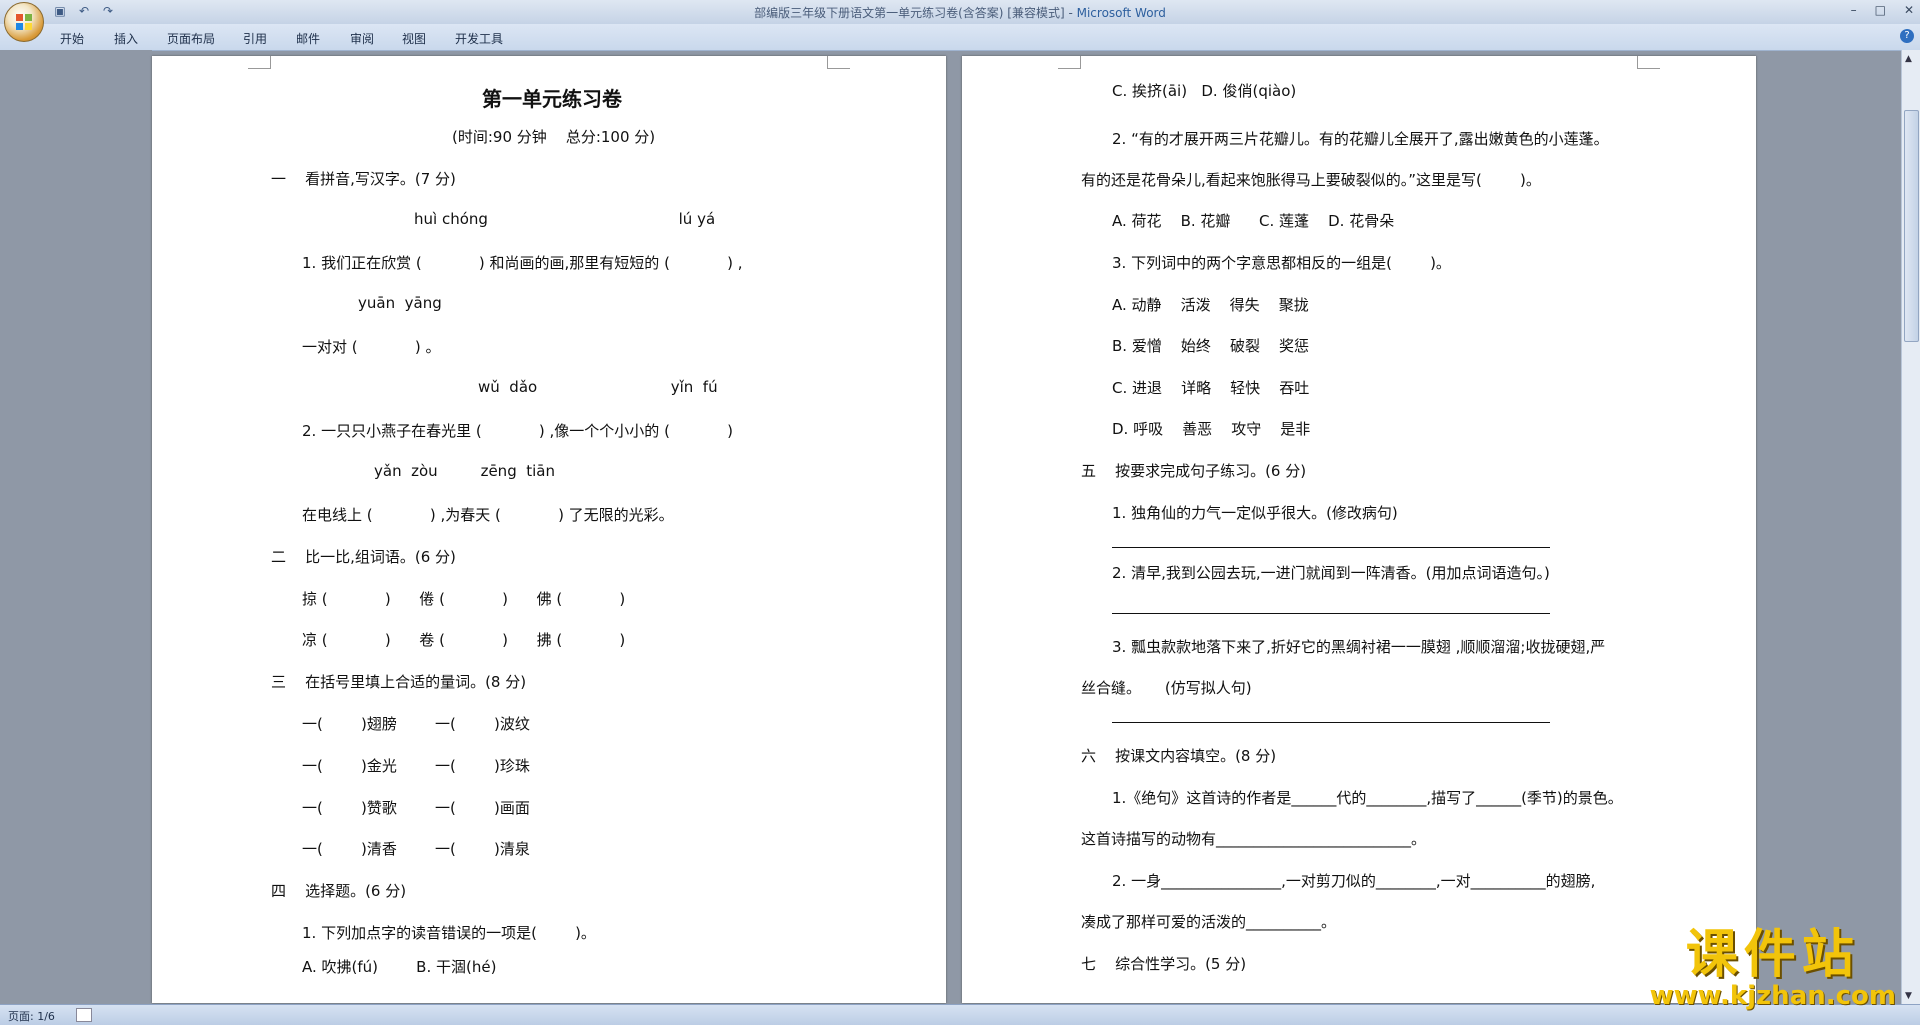 The height and width of the screenshot is (1025, 1920). What do you see at coordinates (1911, 226) in the screenshot?
I see `scrollbar-thumb` at bounding box center [1911, 226].